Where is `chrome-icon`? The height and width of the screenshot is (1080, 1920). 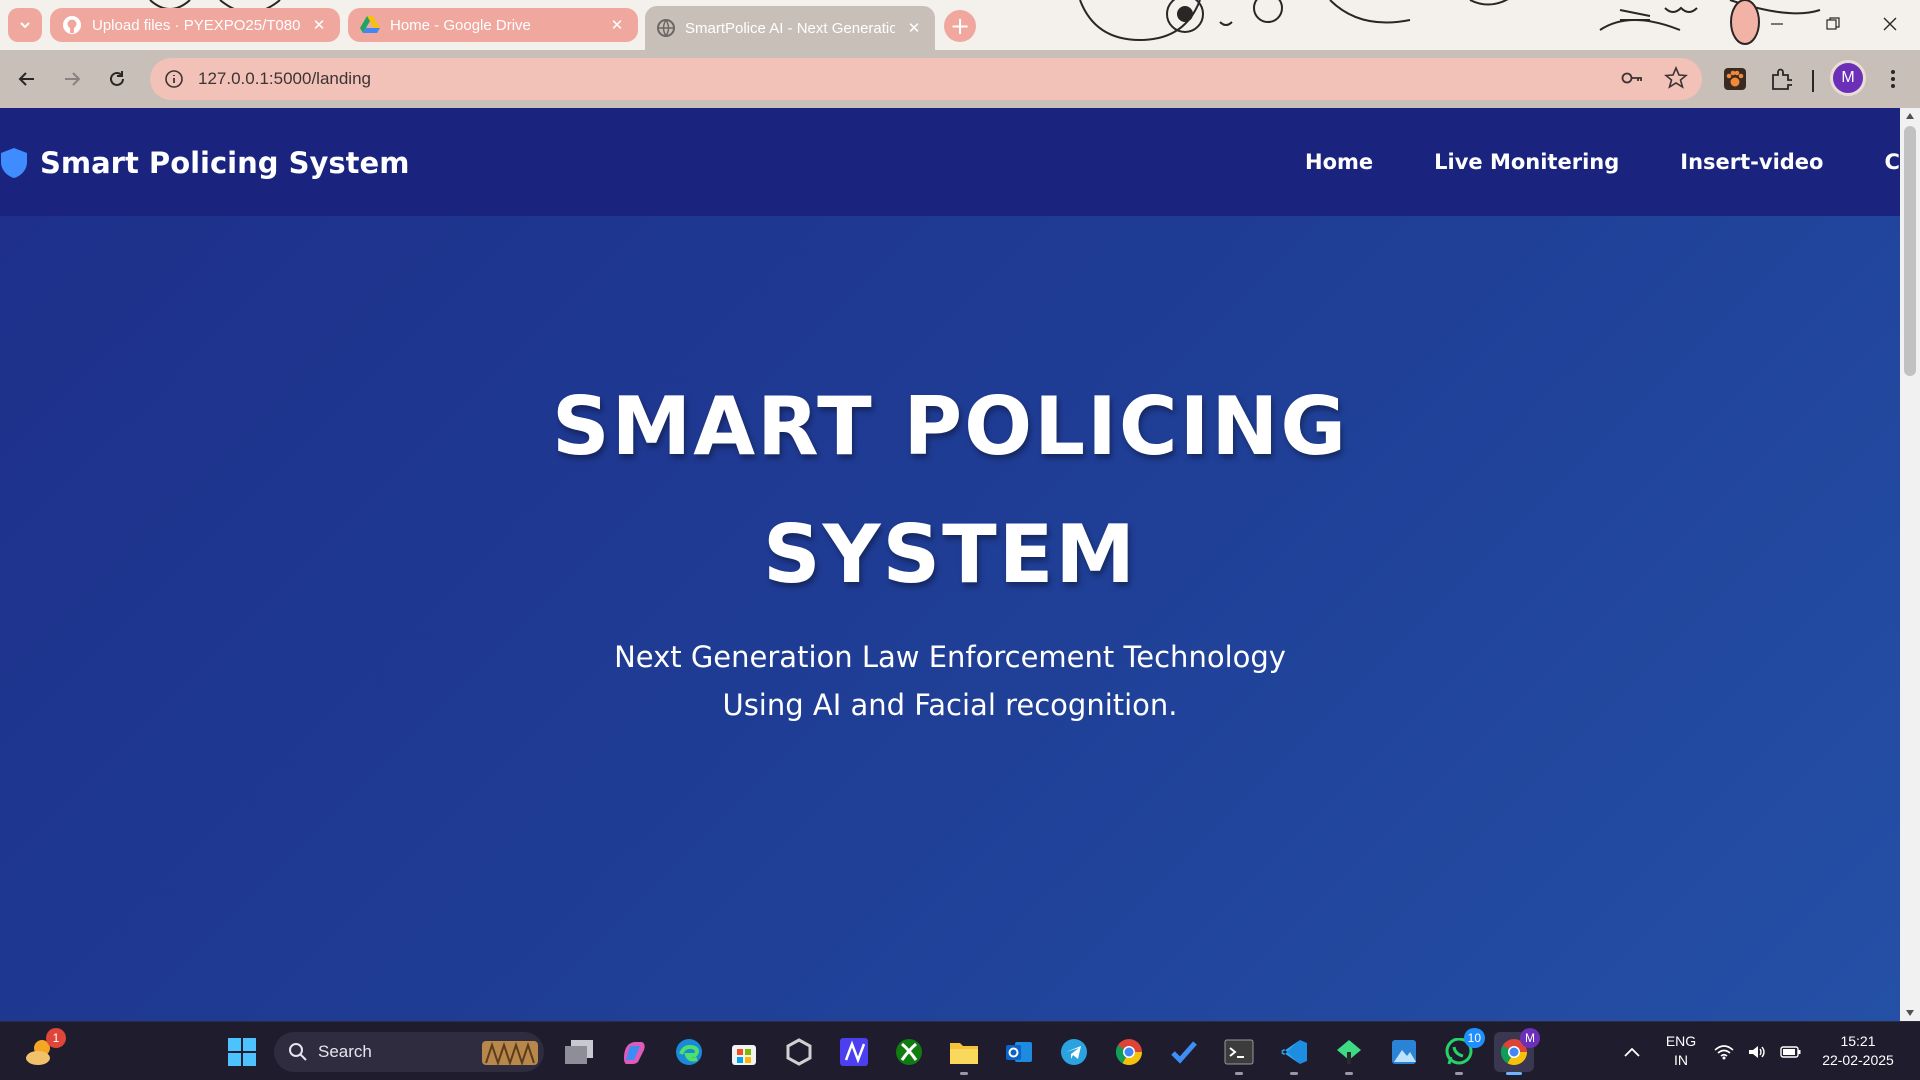
chrome-icon is located at coordinates (1129, 1052).